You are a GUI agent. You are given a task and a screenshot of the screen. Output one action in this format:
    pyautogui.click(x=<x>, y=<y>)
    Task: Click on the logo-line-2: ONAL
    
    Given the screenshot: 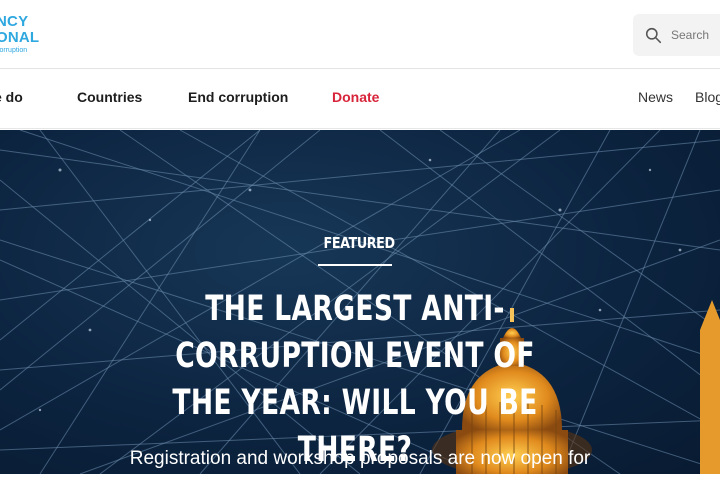 What is the action you would take?
    pyautogui.click(x=20, y=37)
    